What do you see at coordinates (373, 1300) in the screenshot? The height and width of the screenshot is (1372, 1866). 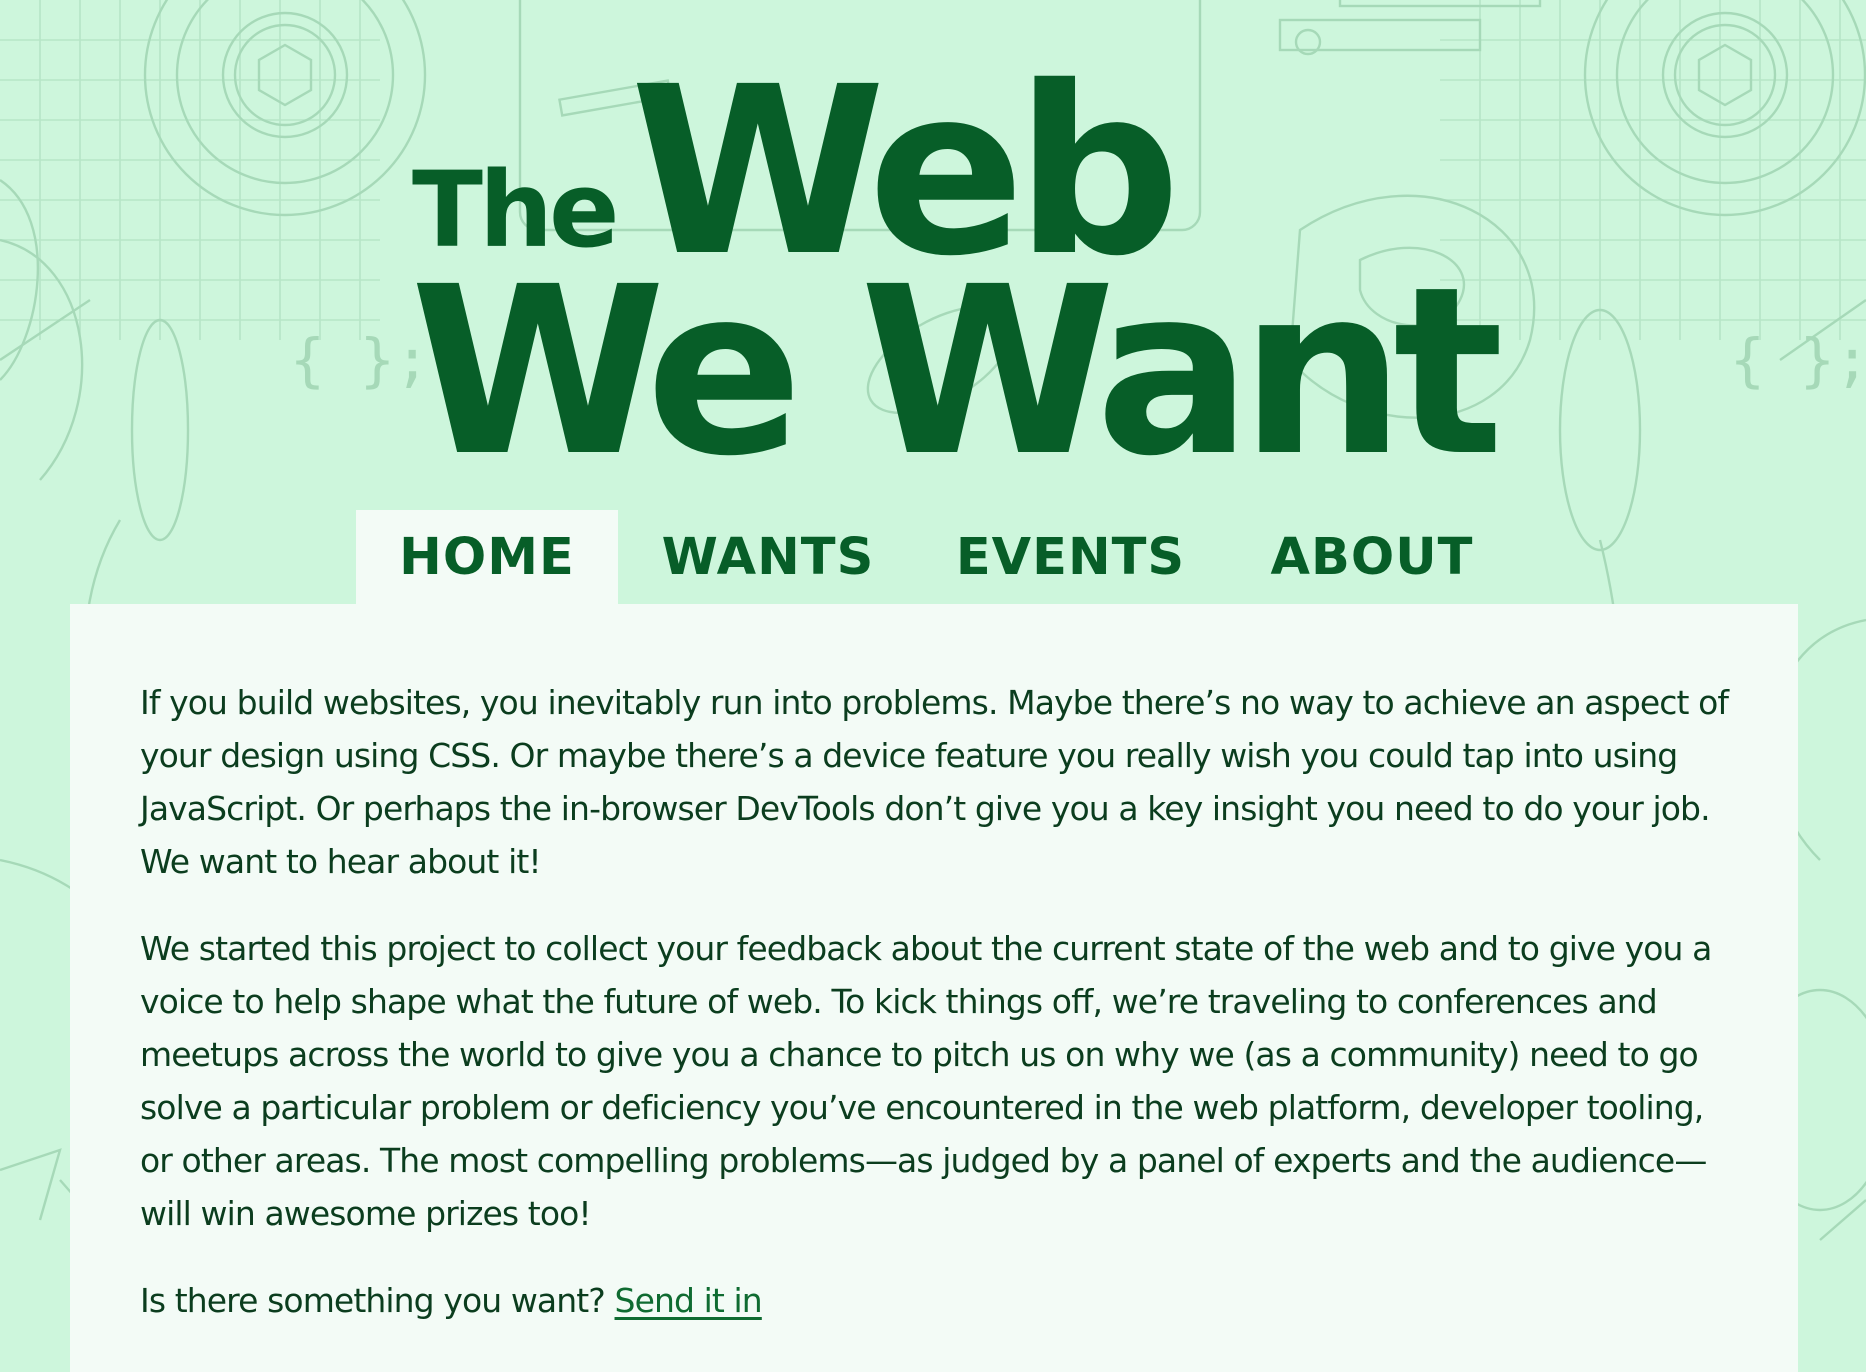 I see `call-to-action-text: Is there something you want?` at bounding box center [373, 1300].